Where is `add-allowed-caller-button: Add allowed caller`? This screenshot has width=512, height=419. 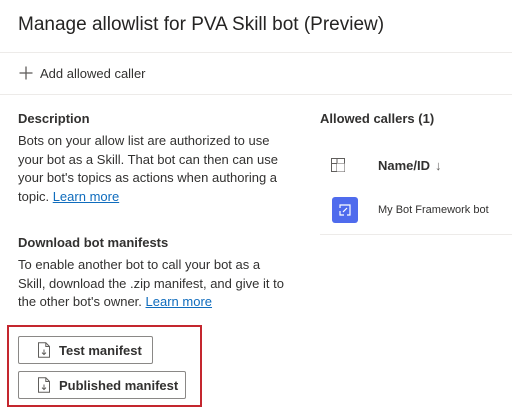 add-allowed-caller-button: Add allowed caller is located at coordinates (82, 73).